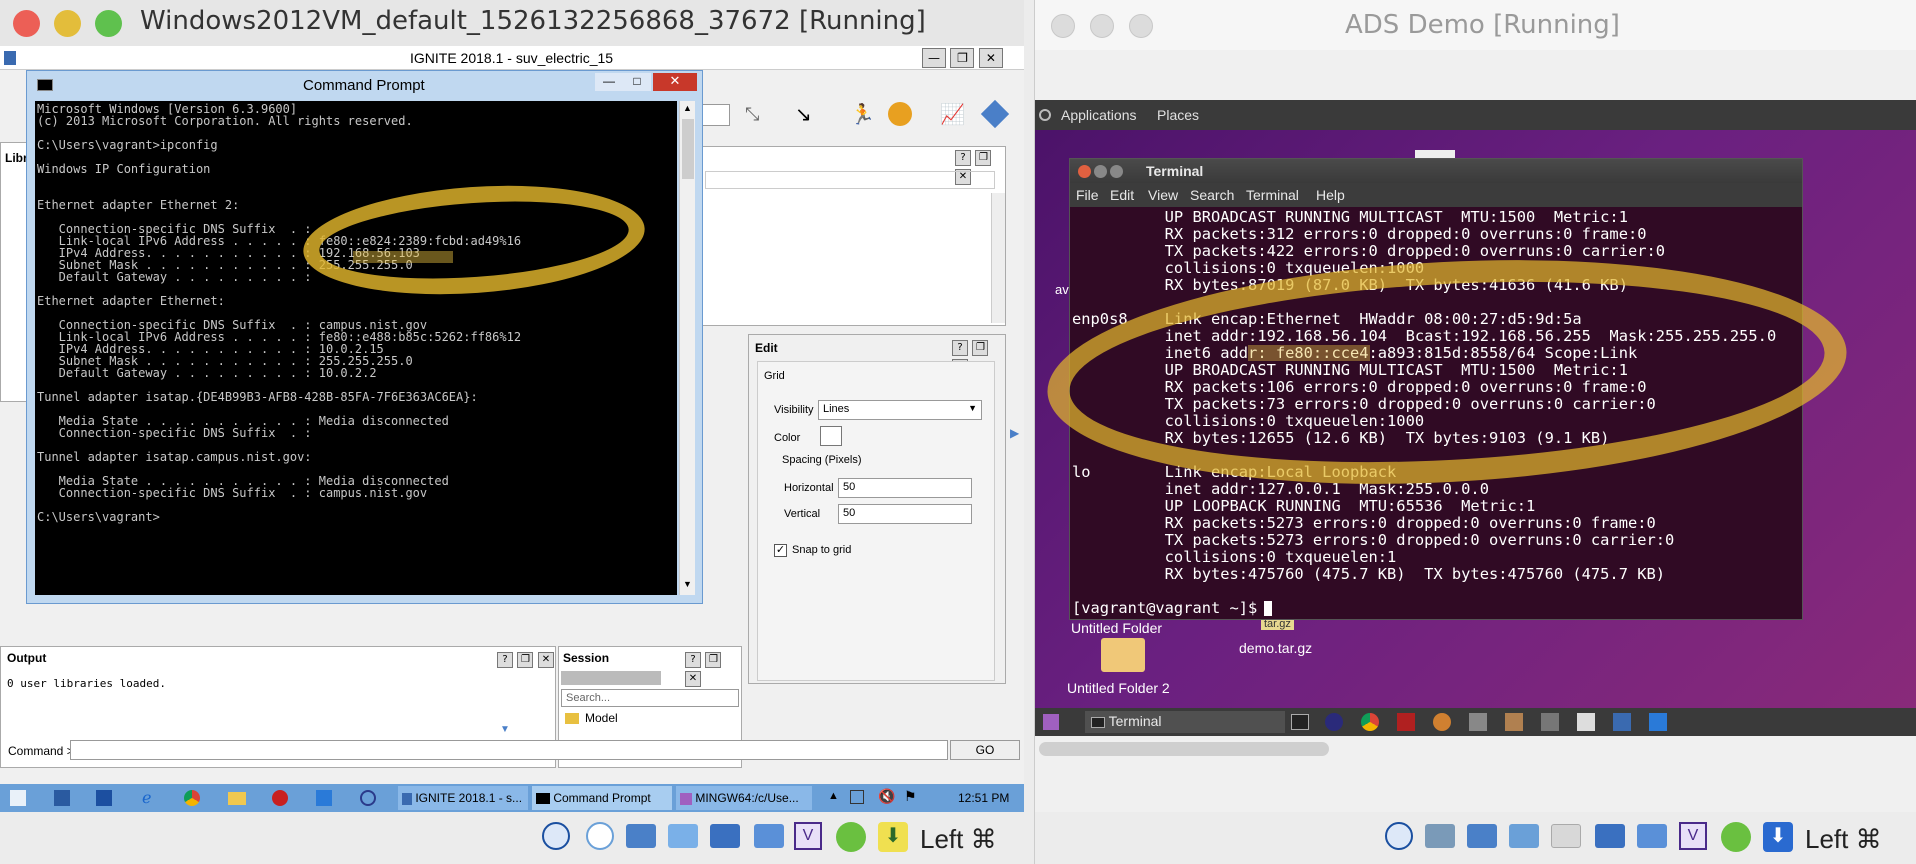 The image size is (1916, 864). Describe the element at coordinates (995, 114) in the screenshot. I see `cube-icon` at that location.